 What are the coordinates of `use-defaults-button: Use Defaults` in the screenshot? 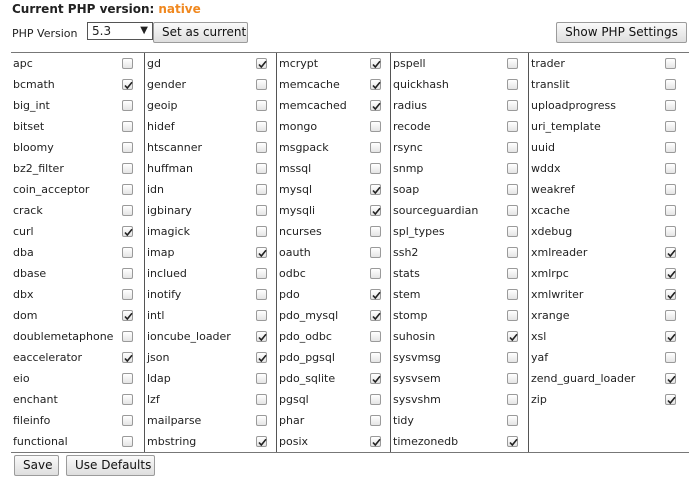 It's located at (110, 465).